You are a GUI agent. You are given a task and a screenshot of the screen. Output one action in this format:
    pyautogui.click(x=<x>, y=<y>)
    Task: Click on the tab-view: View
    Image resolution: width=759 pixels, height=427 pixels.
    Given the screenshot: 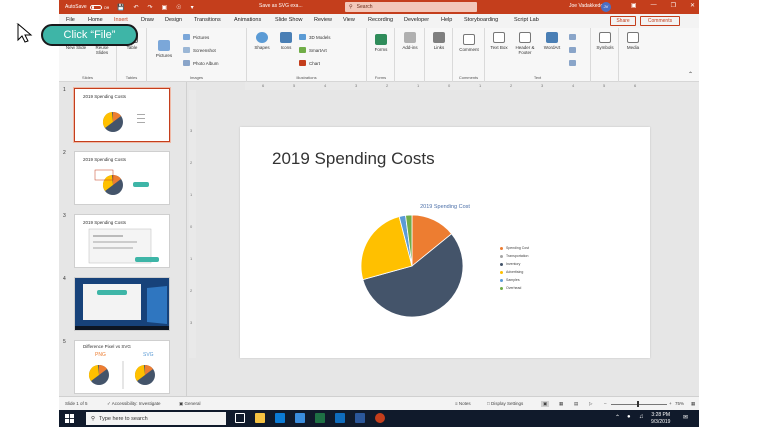 What is the action you would take?
    pyautogui.click(x=349, y=20)
    